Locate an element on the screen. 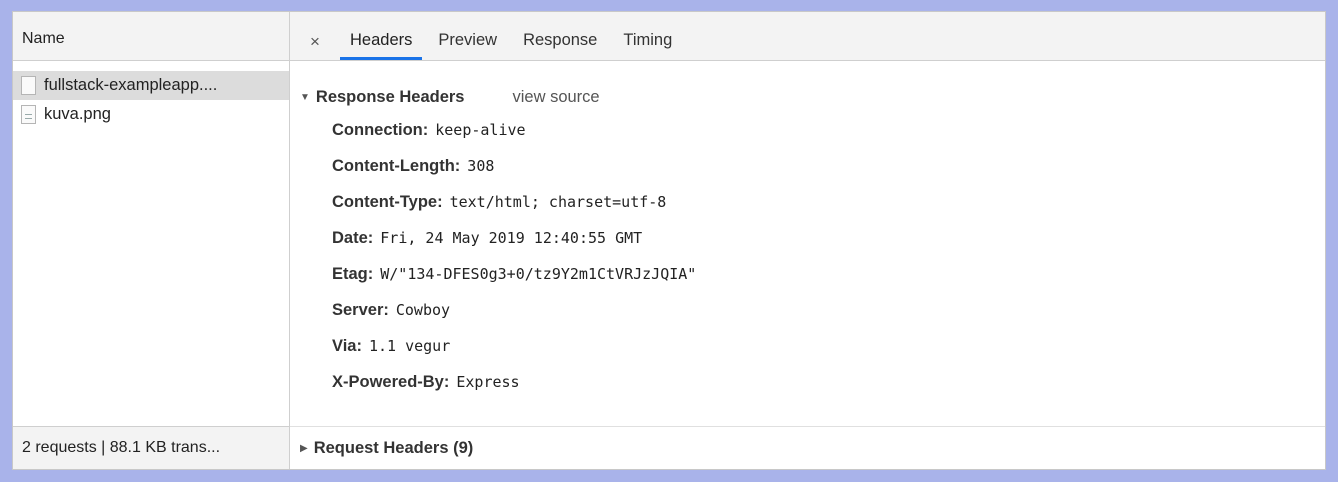 The height and width of the screenshot is (482, 1338). header-value: Express is located at coordinates (488, 382).